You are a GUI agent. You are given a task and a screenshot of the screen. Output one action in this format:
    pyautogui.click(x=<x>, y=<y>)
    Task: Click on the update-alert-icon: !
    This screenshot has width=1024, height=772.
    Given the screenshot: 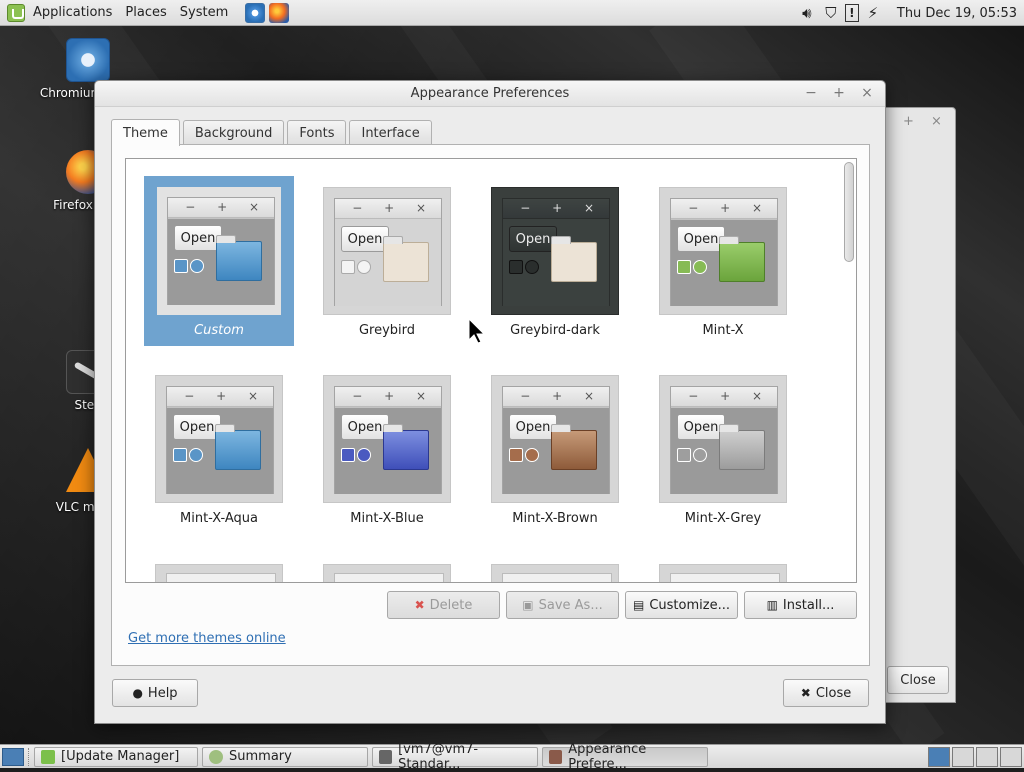 What is the action you would take?
    pyautogui.click(x=851, y=13)
    